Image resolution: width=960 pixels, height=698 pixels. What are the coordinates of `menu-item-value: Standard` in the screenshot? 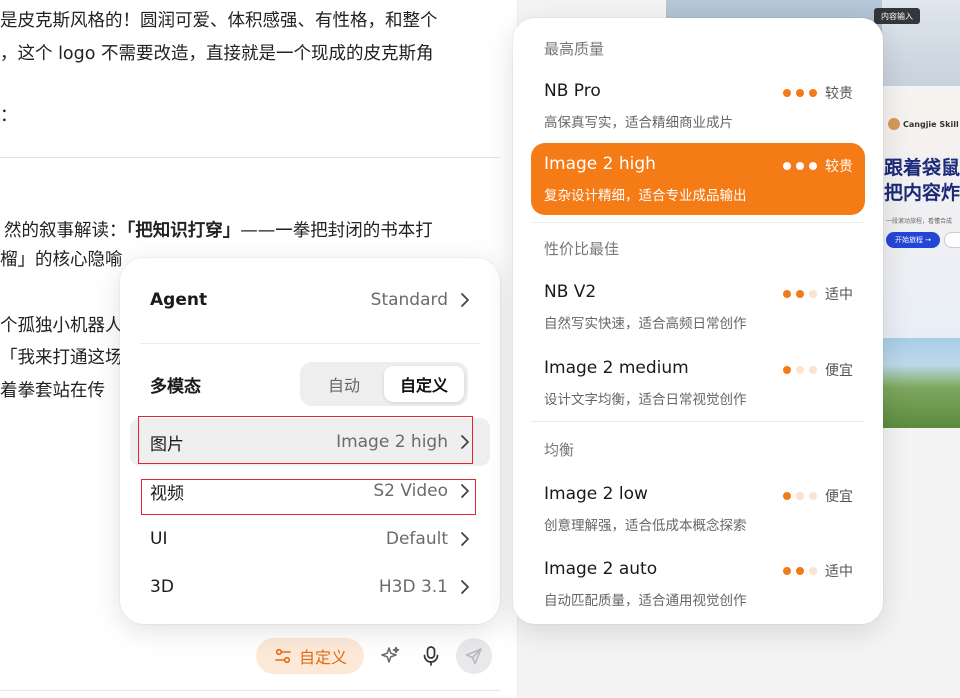 It's located at (409, 300).